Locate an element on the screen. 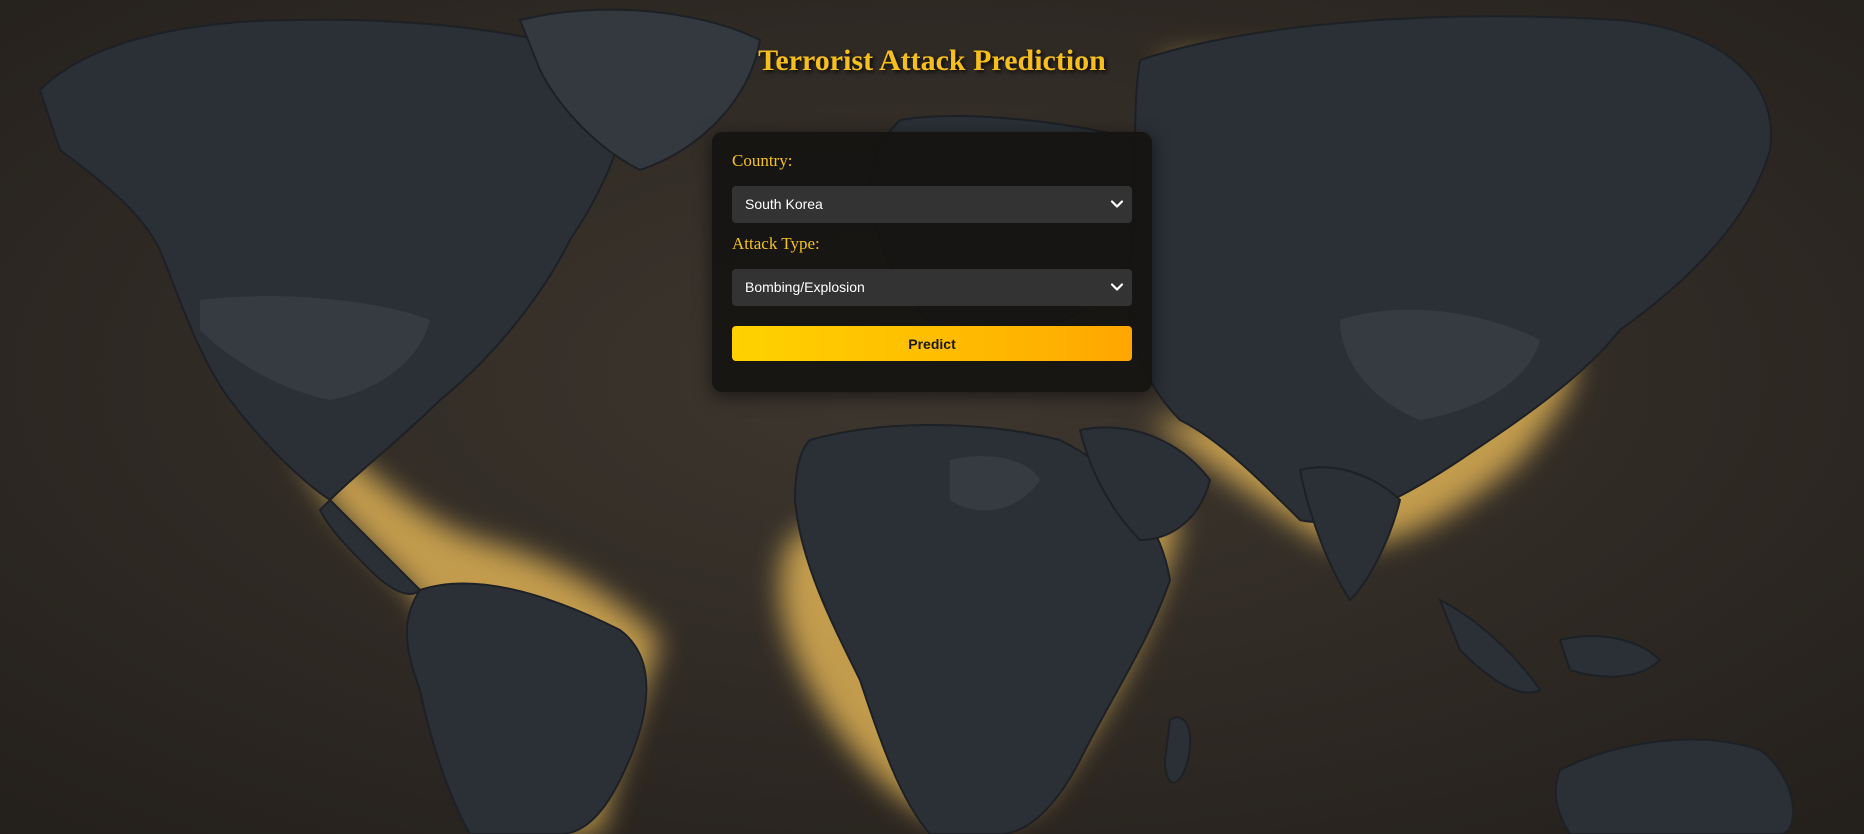 This screenshot has height=834, width=1864. page-title: Terrorist Attack Prediction is located at coordinates (932, 60).